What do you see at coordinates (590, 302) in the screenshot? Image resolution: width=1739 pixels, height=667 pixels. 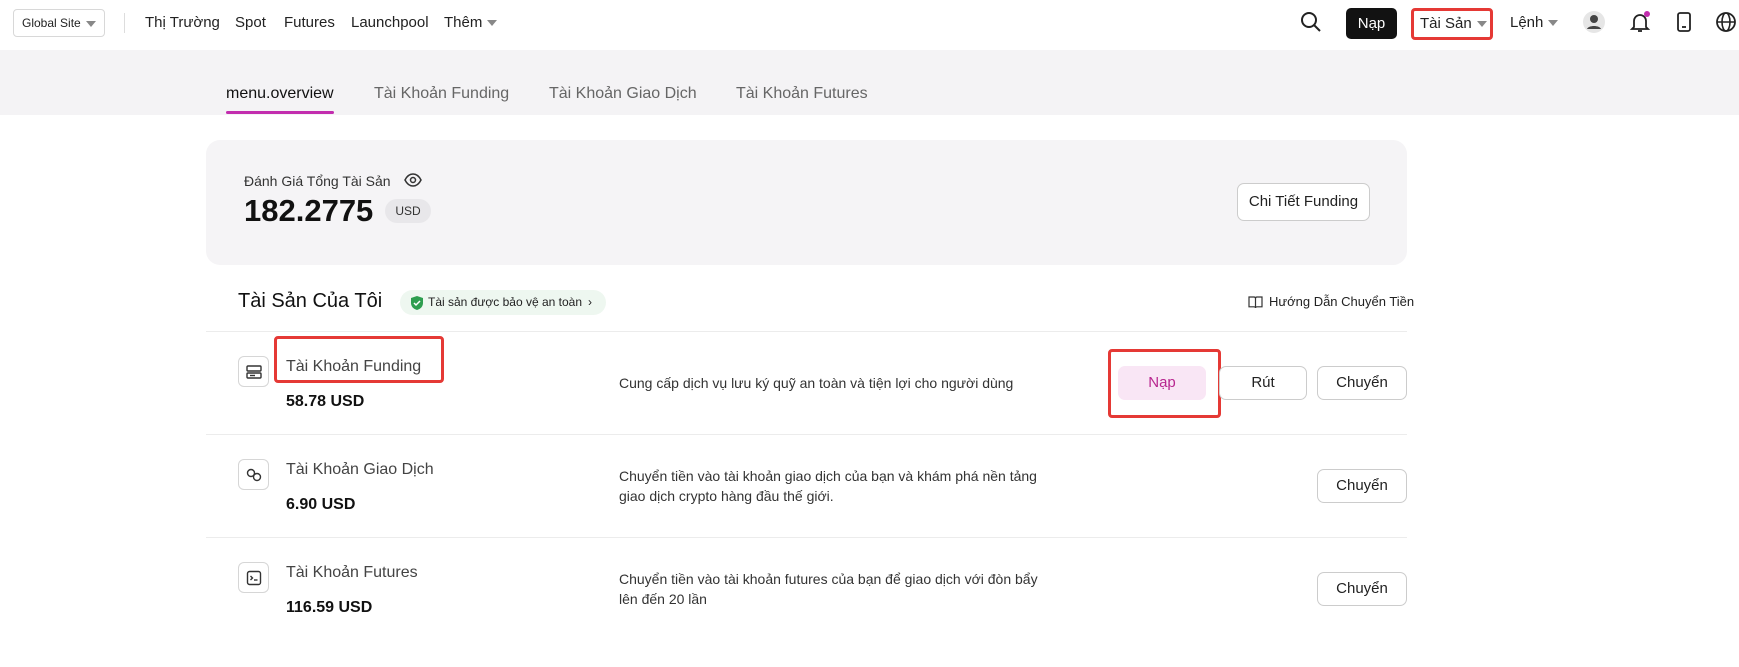 I see `chevron-right-icon: ›` at bounding box center [590, 302].